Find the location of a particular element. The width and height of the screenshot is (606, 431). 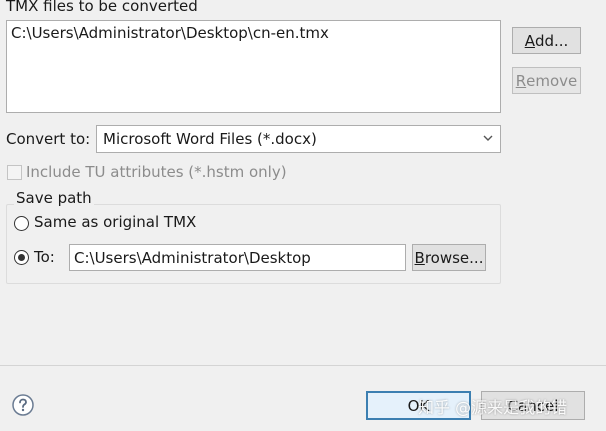

browse-button-mnemonic: B is located at coordinates (419, 257).